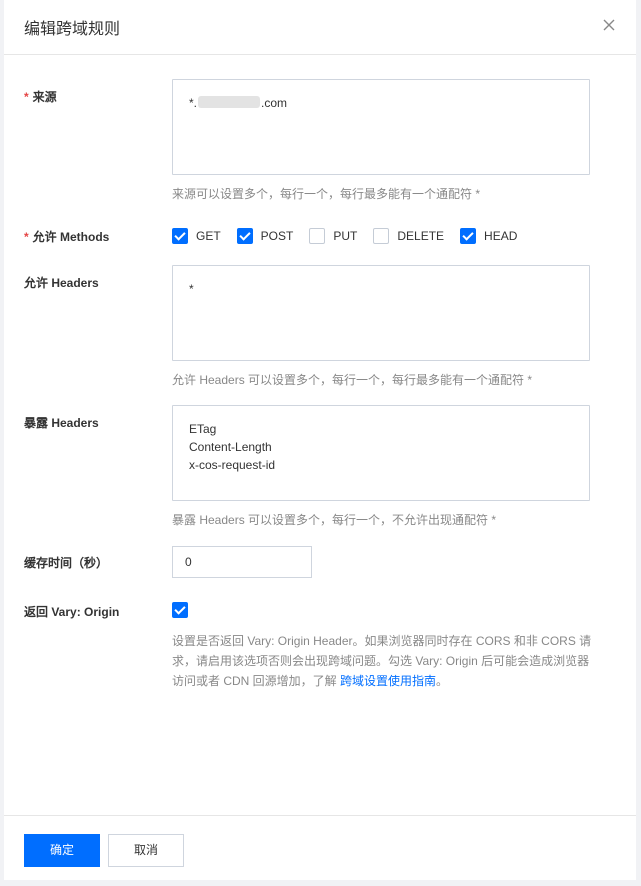  I want to click on allow-headers-hint: 允许 Headers 可以设置多个，每行一个，每行最多能有一个通配符 *, so click(352, 380).